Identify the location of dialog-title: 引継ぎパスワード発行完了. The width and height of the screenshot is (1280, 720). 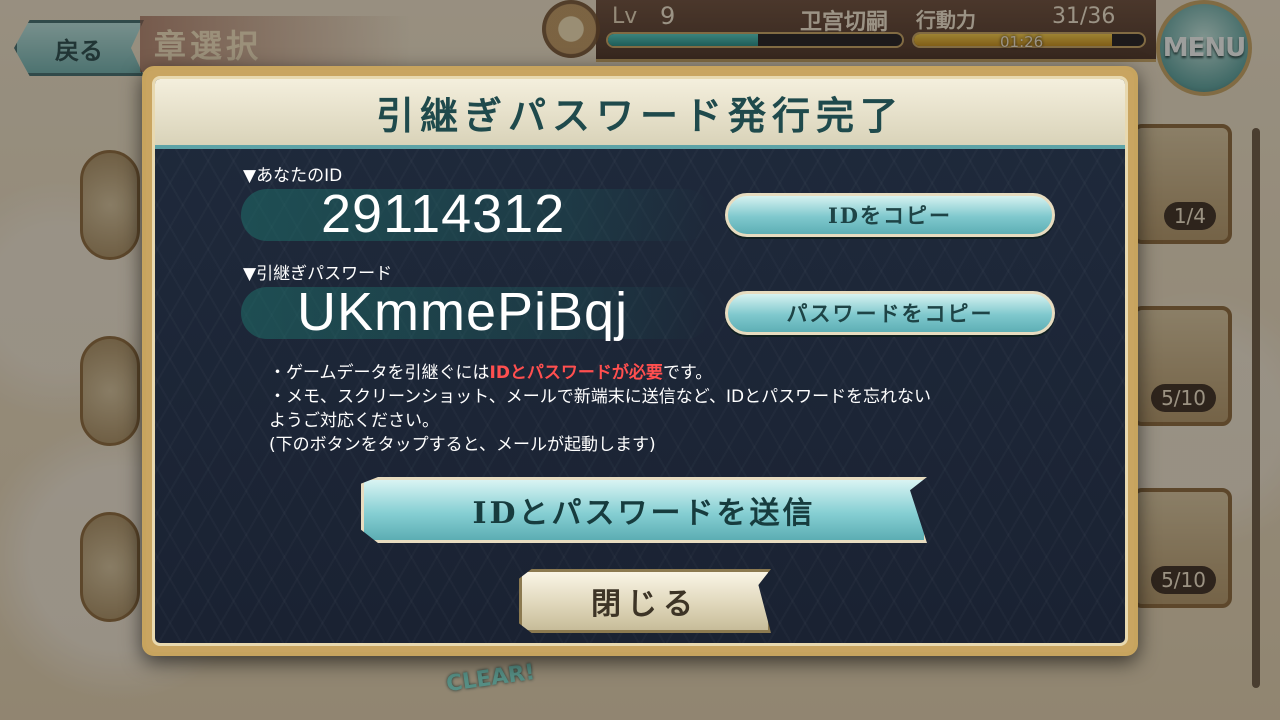
(639, 115).